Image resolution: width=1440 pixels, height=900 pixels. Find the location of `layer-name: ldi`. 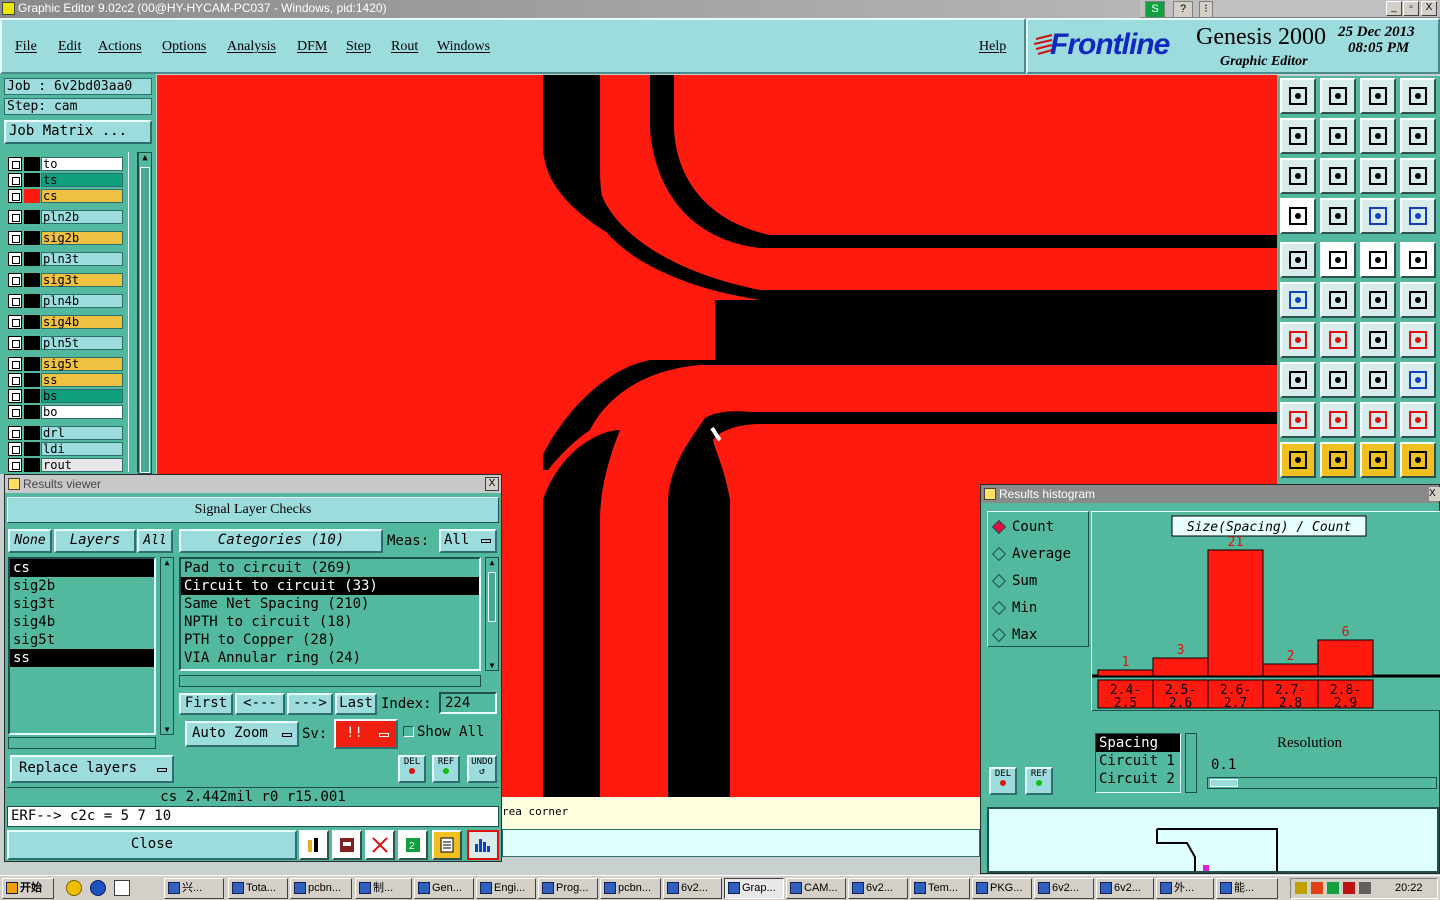

layer-name: ldi is located at coordinates (82, 449).